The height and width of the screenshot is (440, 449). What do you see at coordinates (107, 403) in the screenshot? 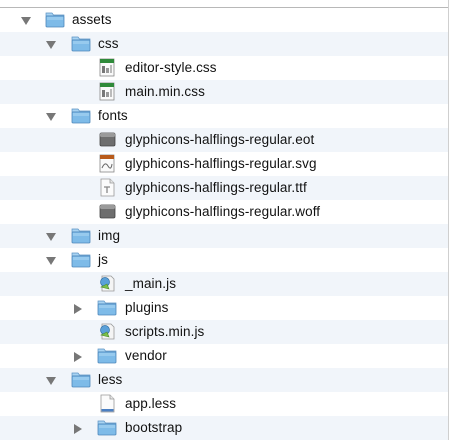
I see `document-icon` at bounding box center [107, 403].